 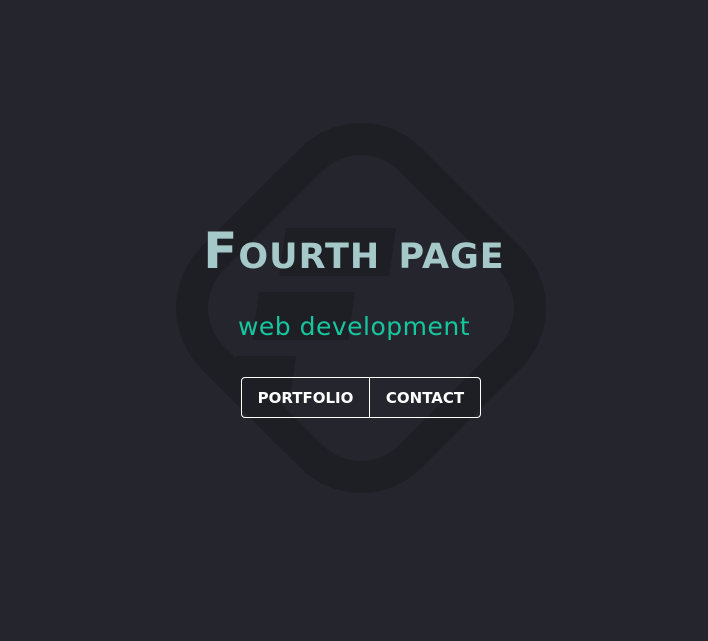 What do you see at coordinates (425, 397) in the screenshot?
I see `contact-button: CONTACT` at bounding box center [425, 397].